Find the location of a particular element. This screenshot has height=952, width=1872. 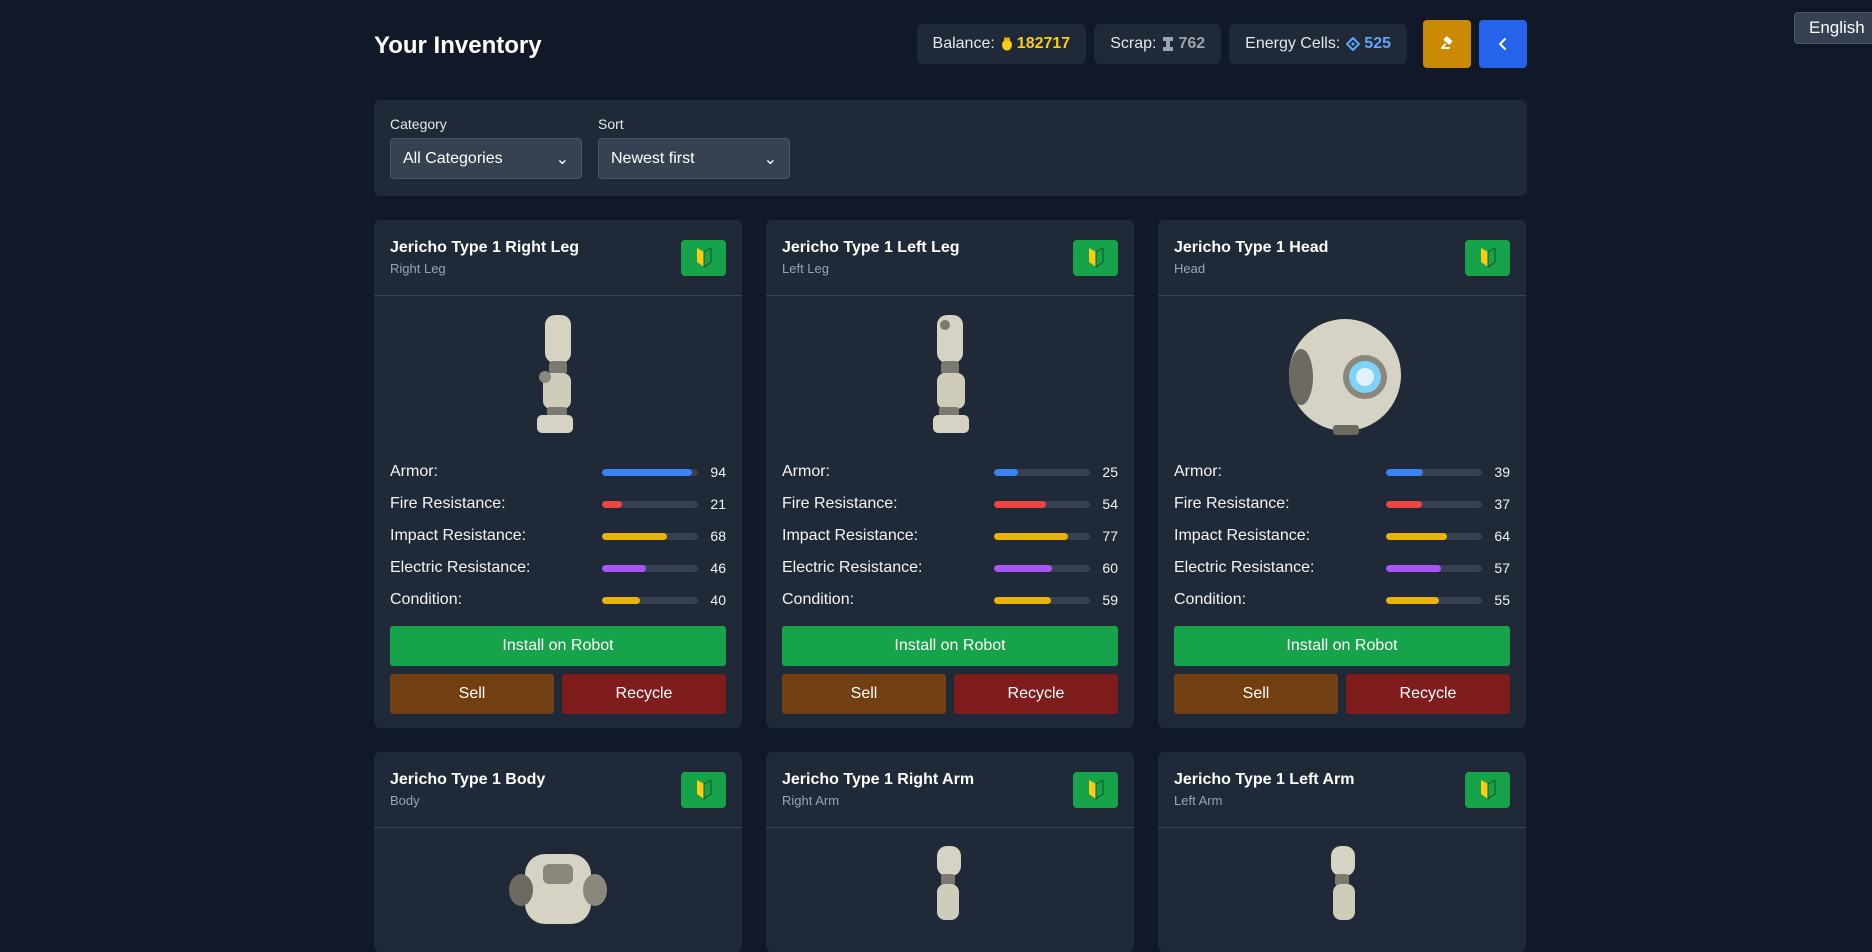

gavel-icon is located at coordinates (1447, 42).